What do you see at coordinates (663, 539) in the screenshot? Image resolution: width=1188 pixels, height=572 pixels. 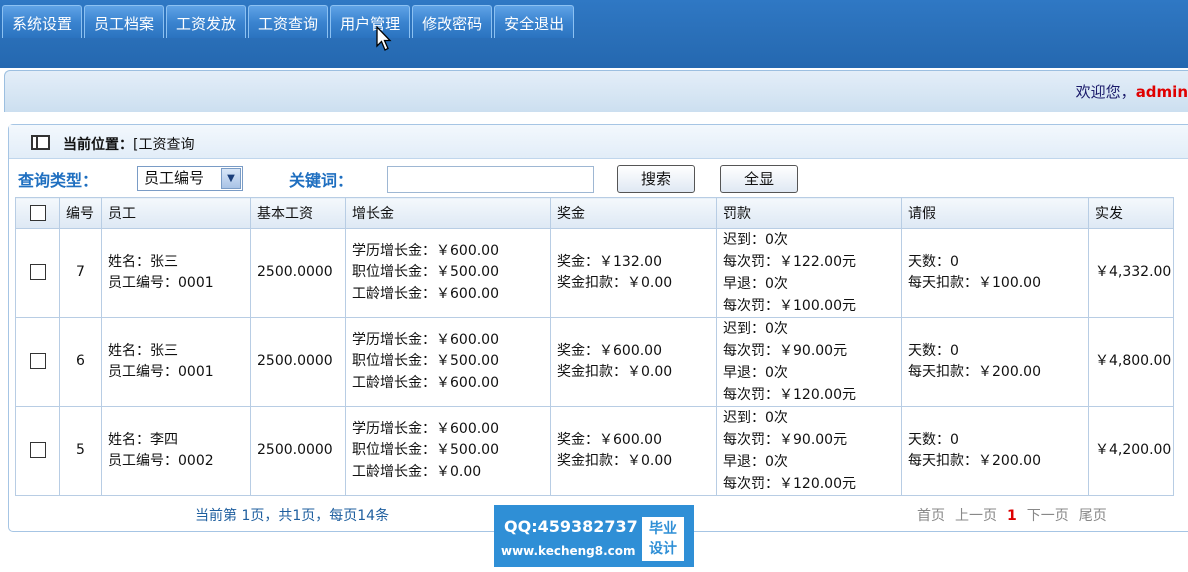 I see `watermark-badge: 毕业 设计` at bounding box center [663, 539].